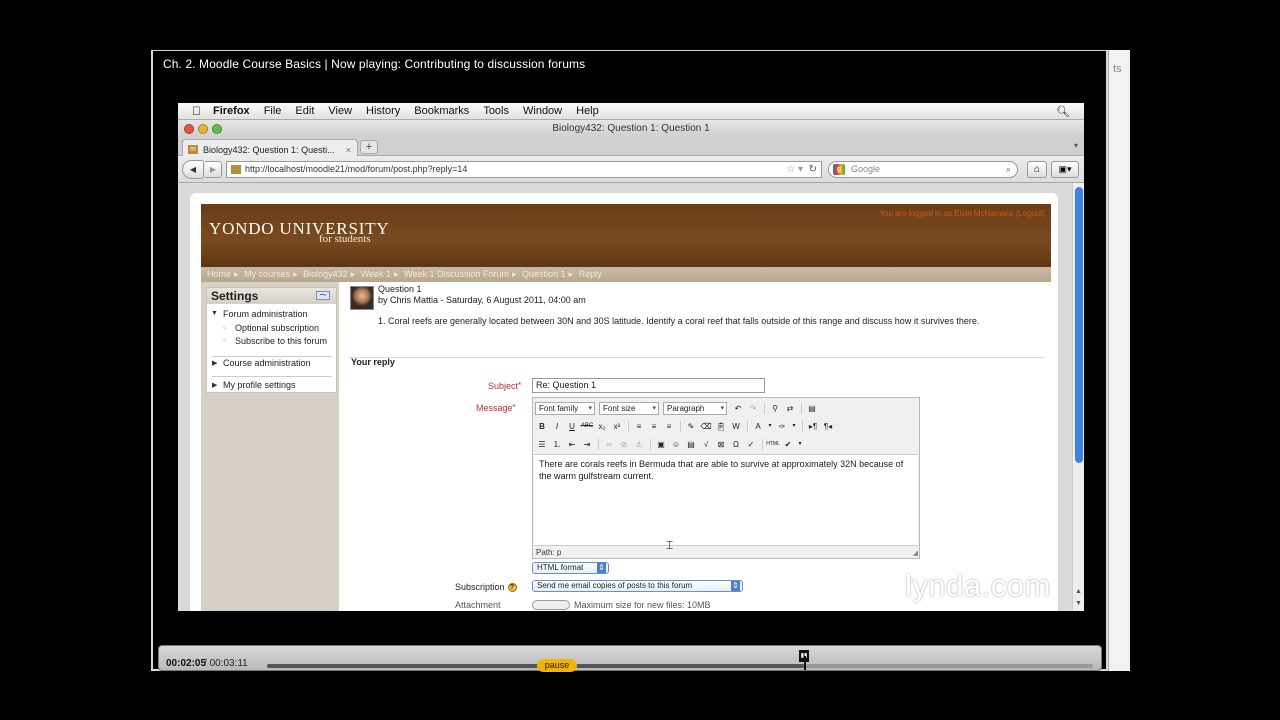 This screenshot has height=720, width=1280. I want to click on anchor-icon: ⚓︎, so click(639, 444).